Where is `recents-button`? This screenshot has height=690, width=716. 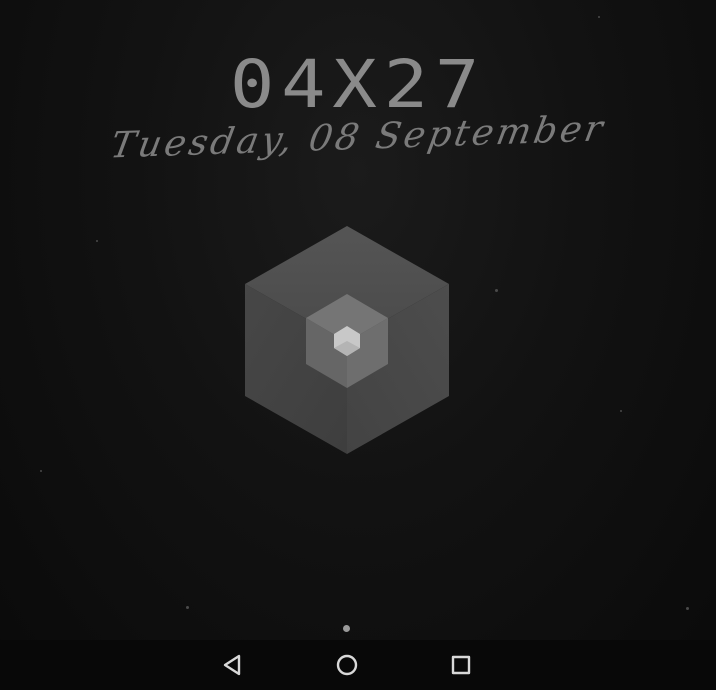 recents-button is located at coordinates (461, 665).